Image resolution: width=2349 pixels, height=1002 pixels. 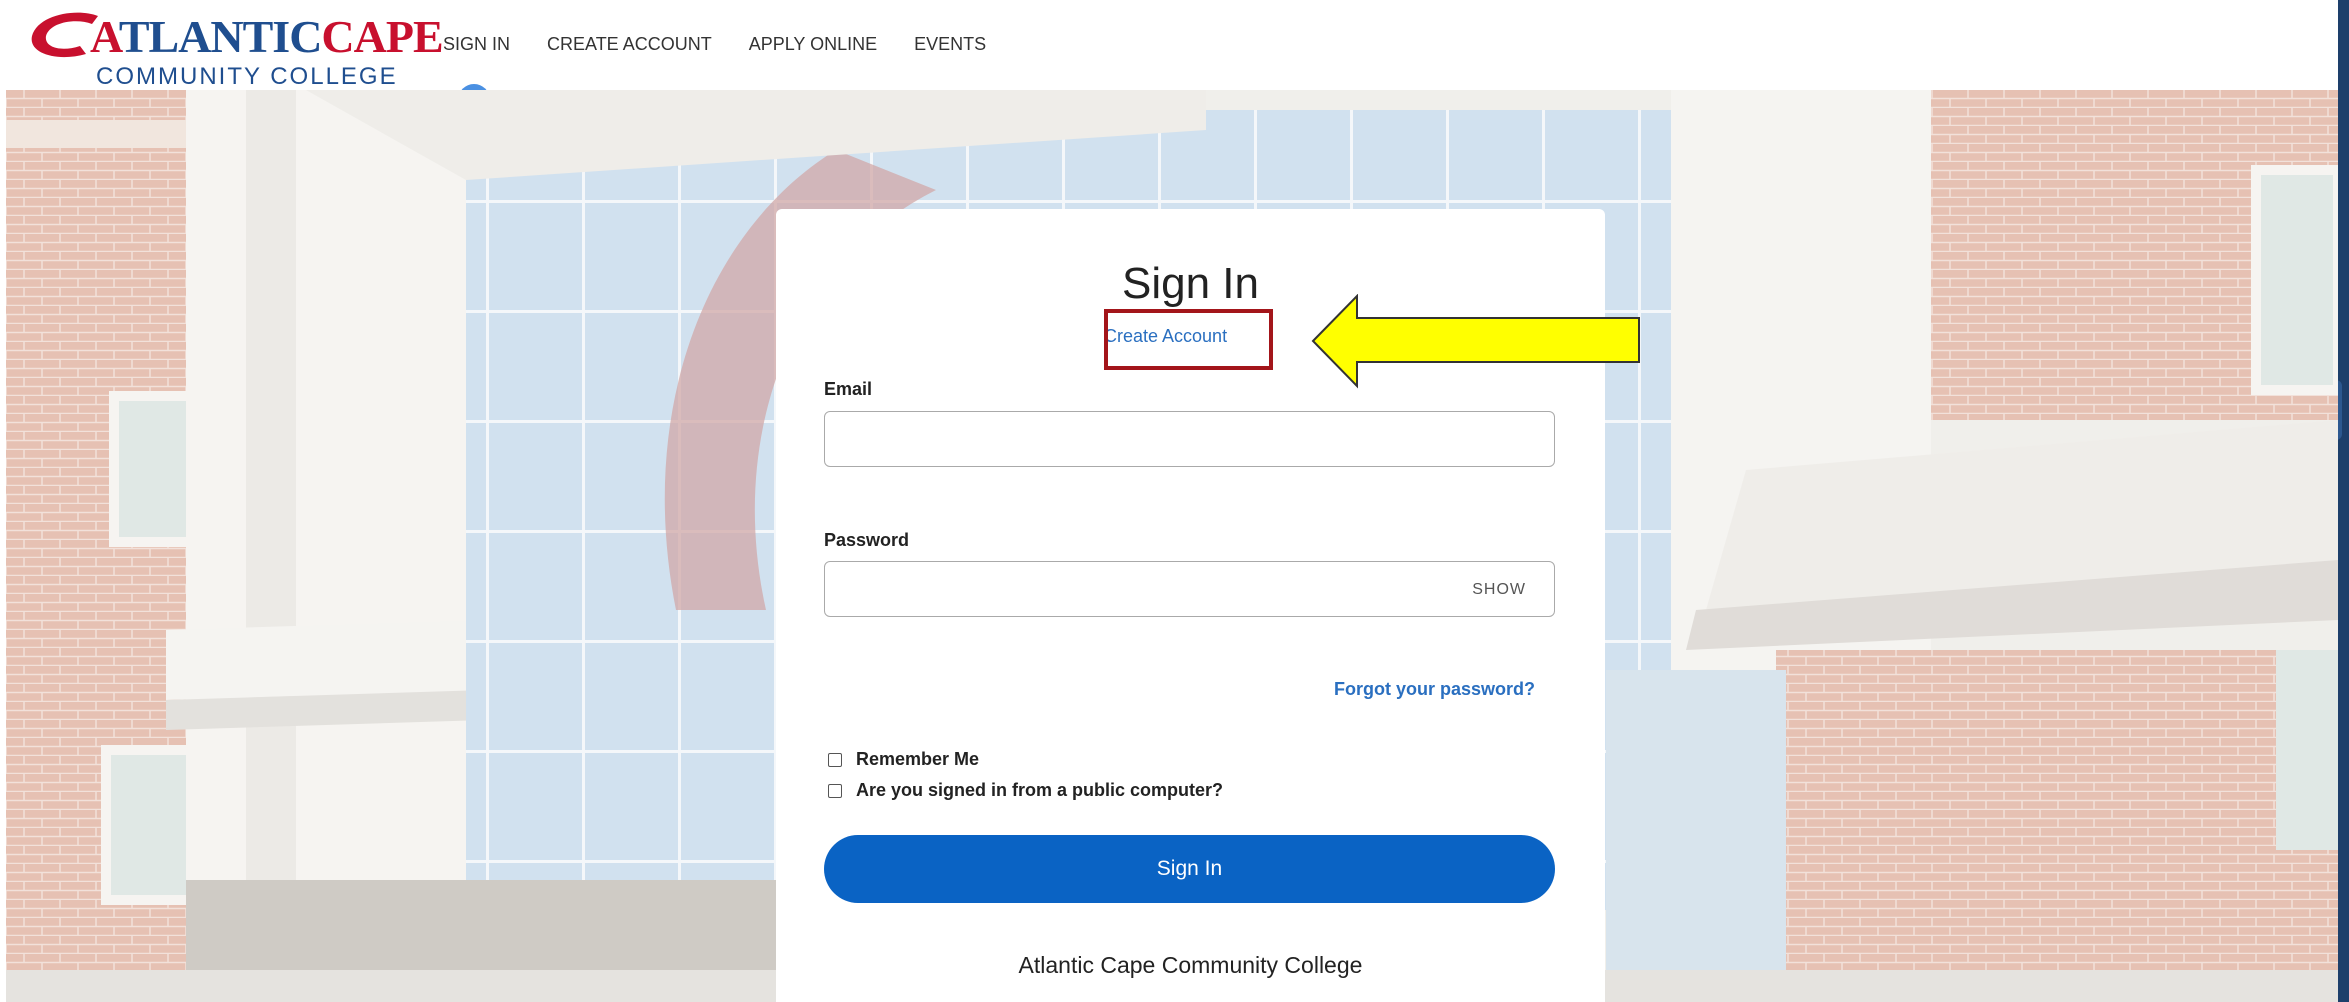 What do you see at coordinates (835, 759) in the screenshot?
I see `remember-me-checkbox` at bounding box center [835, 759].